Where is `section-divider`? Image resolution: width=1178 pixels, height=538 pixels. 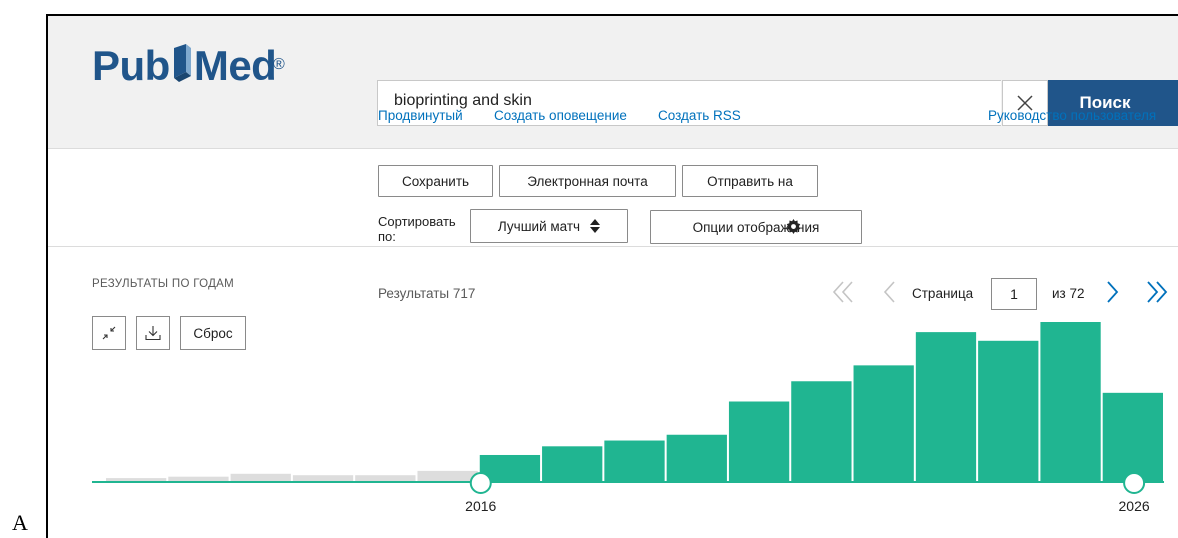 section-divider is located at coordinates (613, 246).